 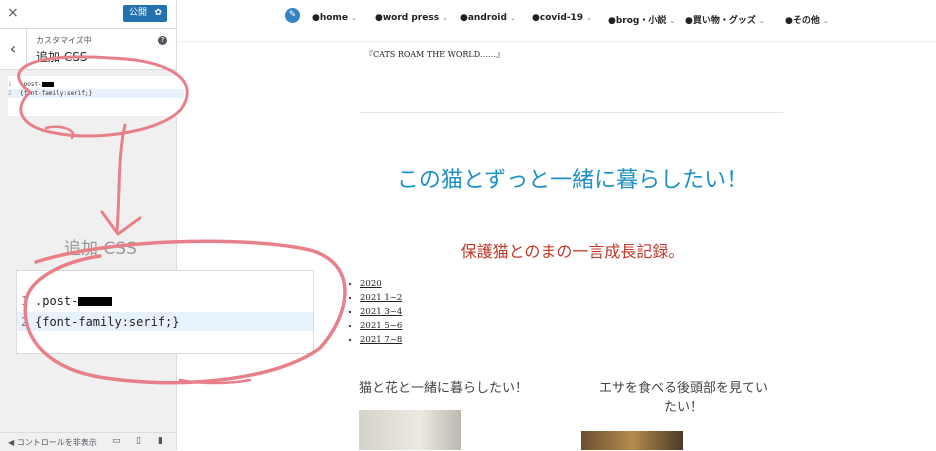 I want to click on nav-label: ●covid-19, so click(x=558, y=18).